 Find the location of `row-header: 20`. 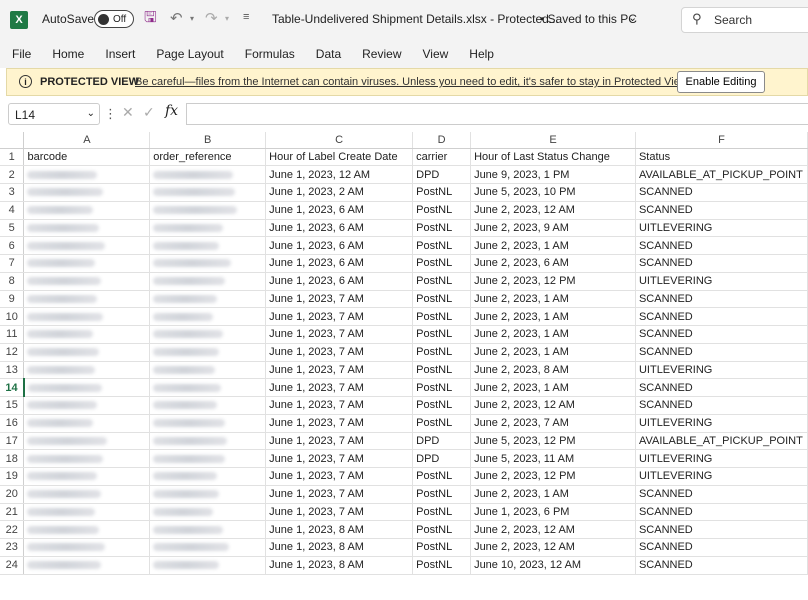

row-header: 20 is located at coordinates (12, 494).